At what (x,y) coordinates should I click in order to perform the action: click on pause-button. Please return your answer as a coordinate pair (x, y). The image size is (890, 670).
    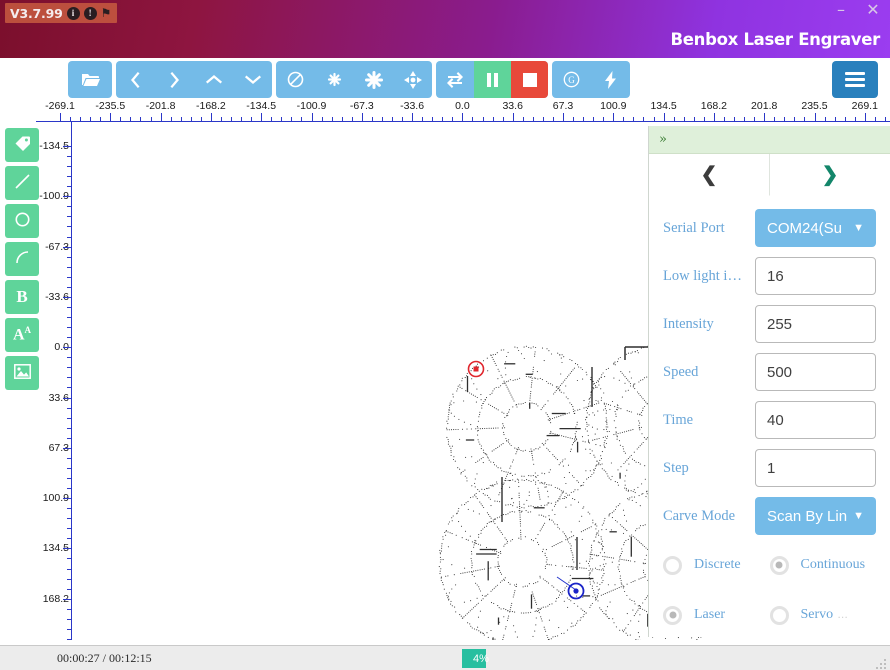
    Looking at the image, I should click on (492, 79).